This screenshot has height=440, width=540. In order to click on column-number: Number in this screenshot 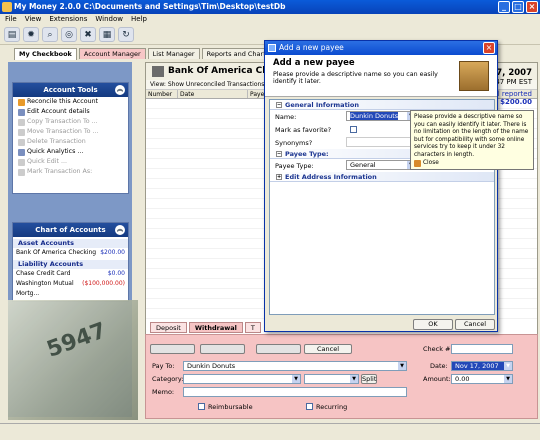, I will do `click(162, 94)`.